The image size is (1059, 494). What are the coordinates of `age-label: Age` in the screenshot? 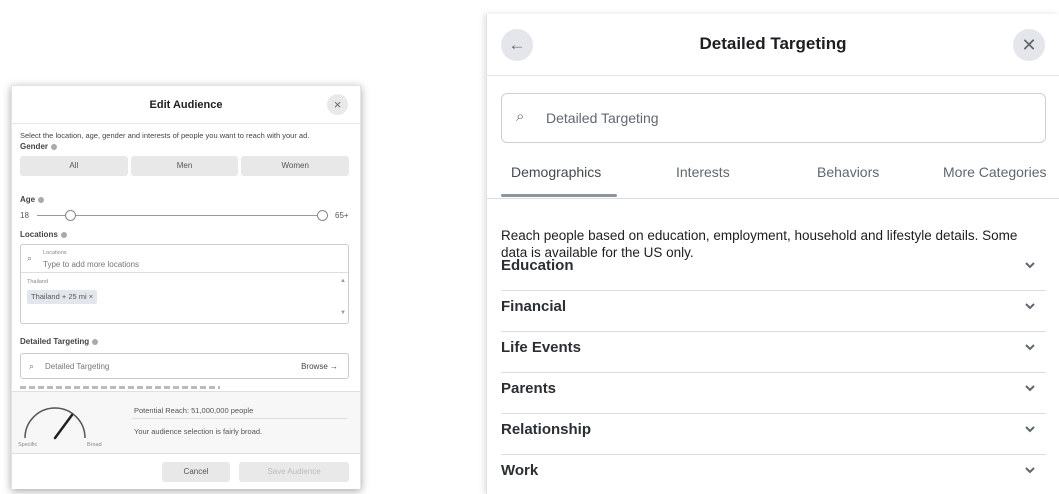 It's located at (32, 199).